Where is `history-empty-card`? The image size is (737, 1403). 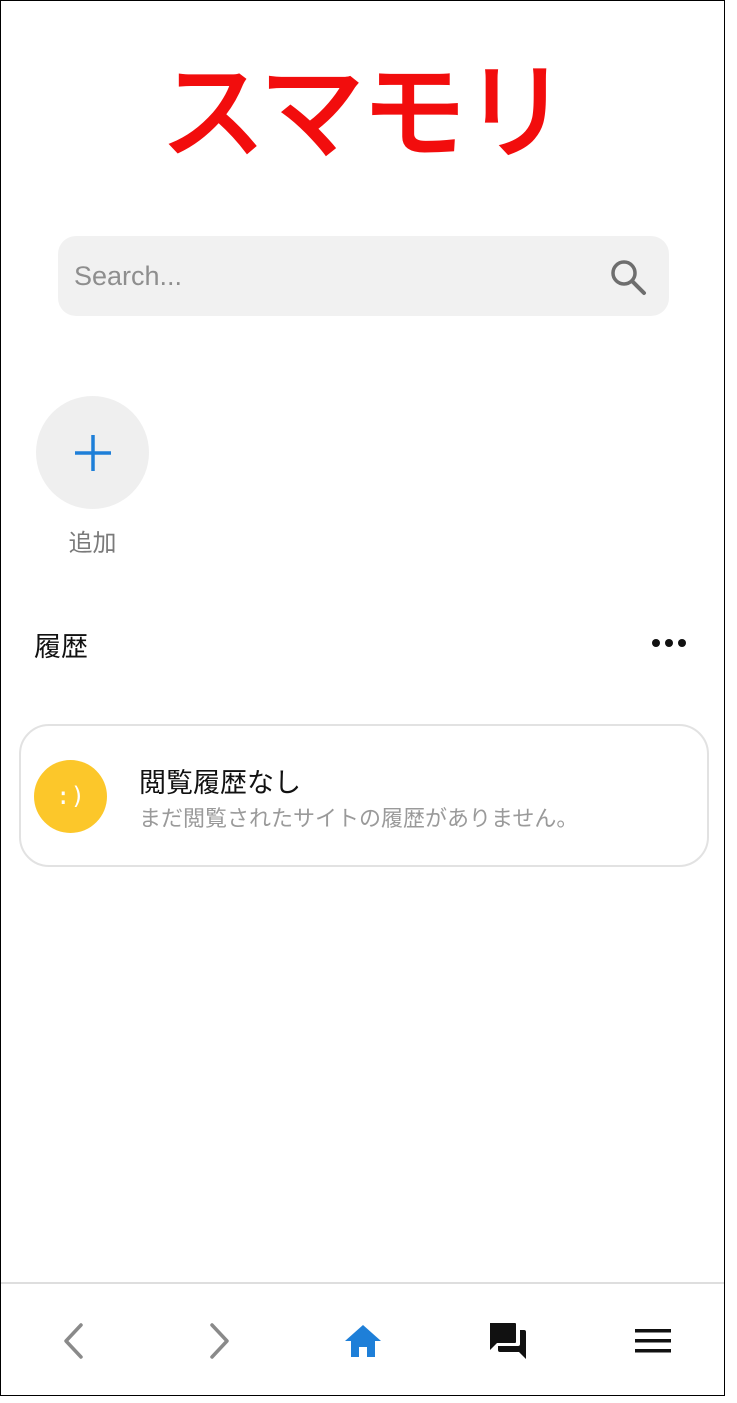
history-empty-card is located at coordinates (364, 795).